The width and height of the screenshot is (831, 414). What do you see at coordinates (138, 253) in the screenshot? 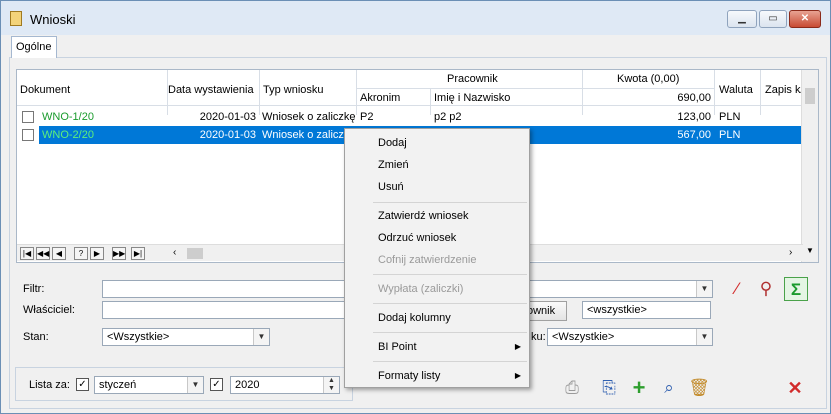
I see `nav-last-button: ▶|` at bounding box center [138, 253].